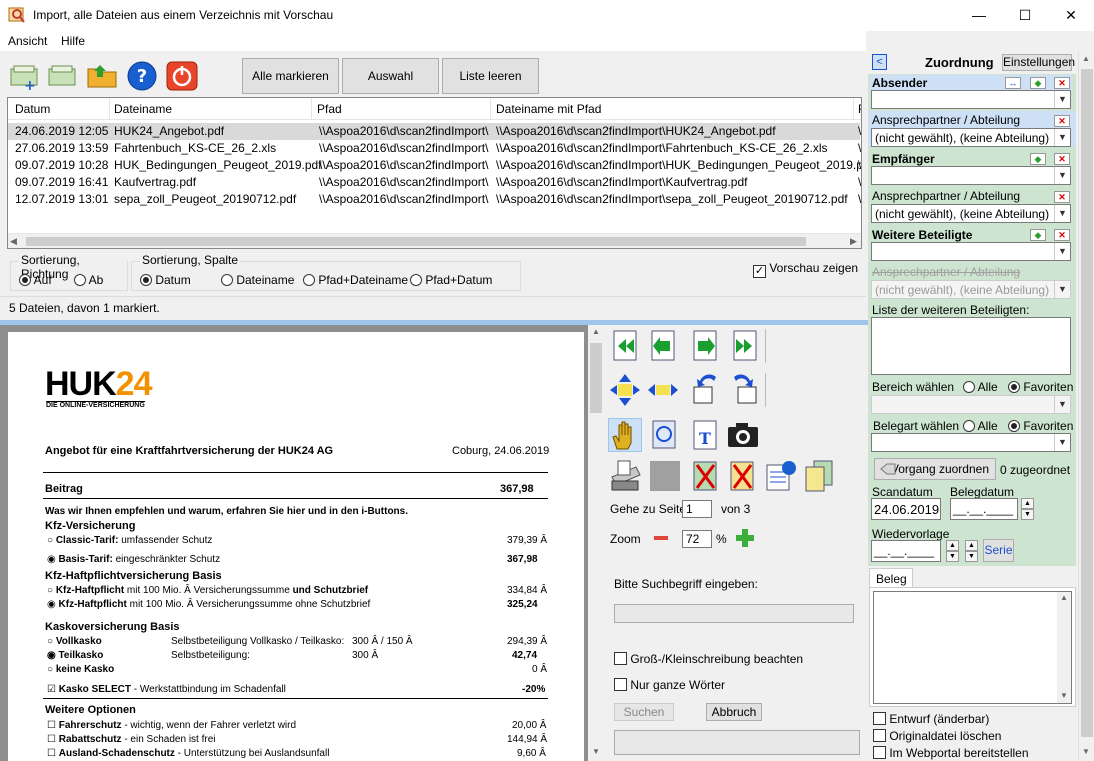 The width and height of the screenshot is (1094, 761). Describe the element at coordinates (705, 435) in the screenshot. I see `text-select-icon: T` at that location.